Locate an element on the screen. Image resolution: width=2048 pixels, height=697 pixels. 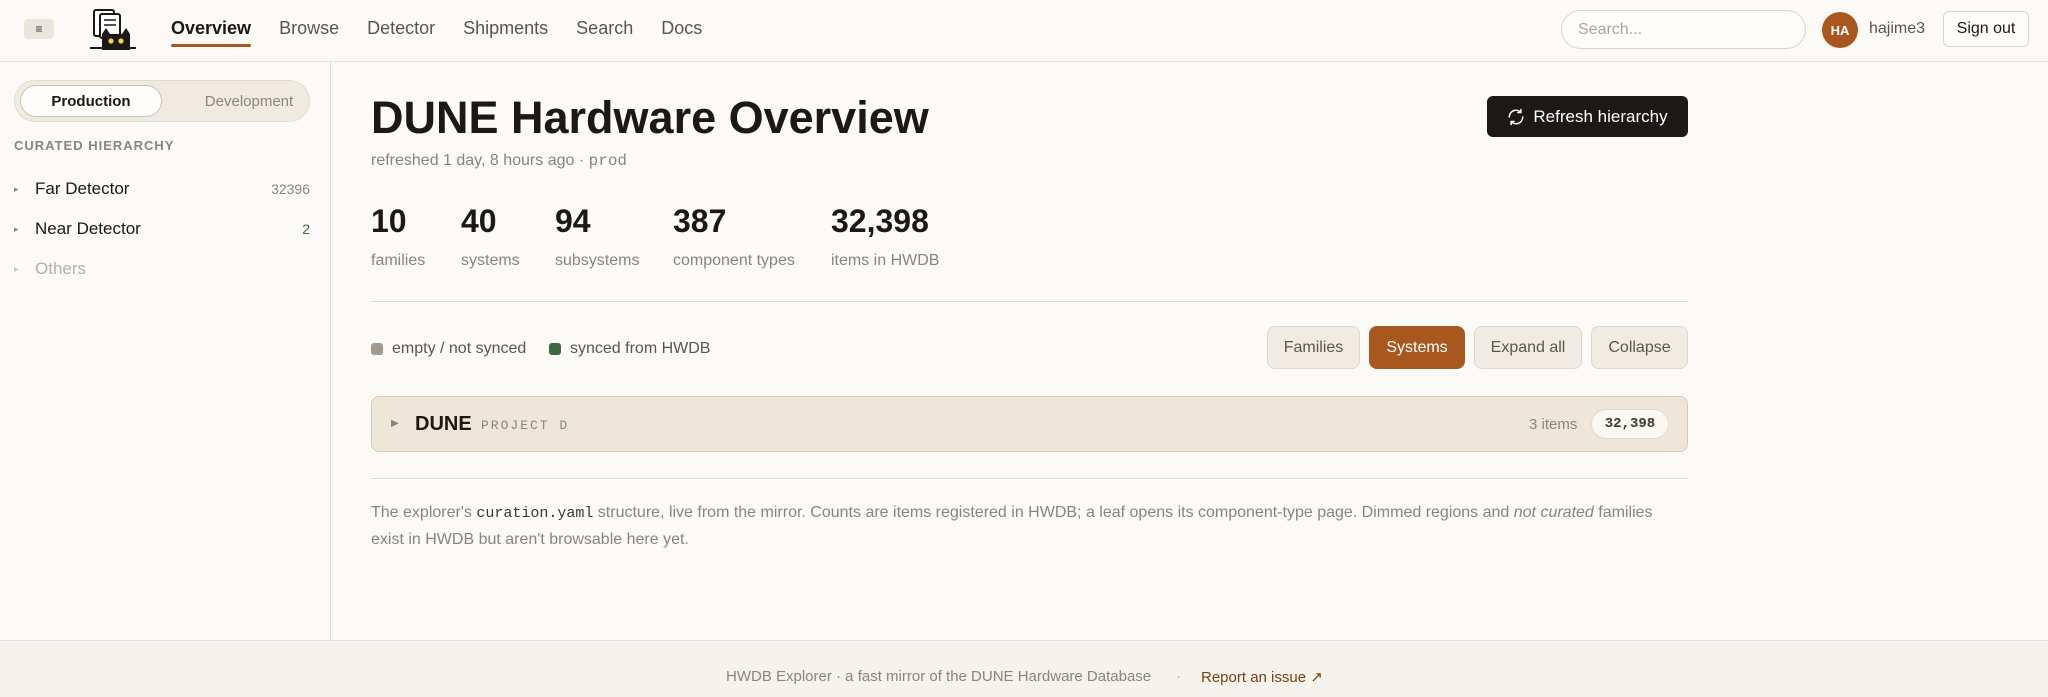
sidebar-item-label: Others is located at coordinates (61, 268).